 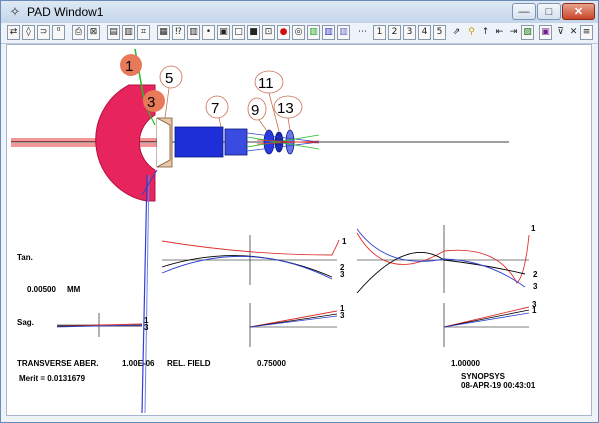 What do you see at coordinates (169, 78) in the screenshot?
I see `svg-text: 5` at bounding box center [169, 78].